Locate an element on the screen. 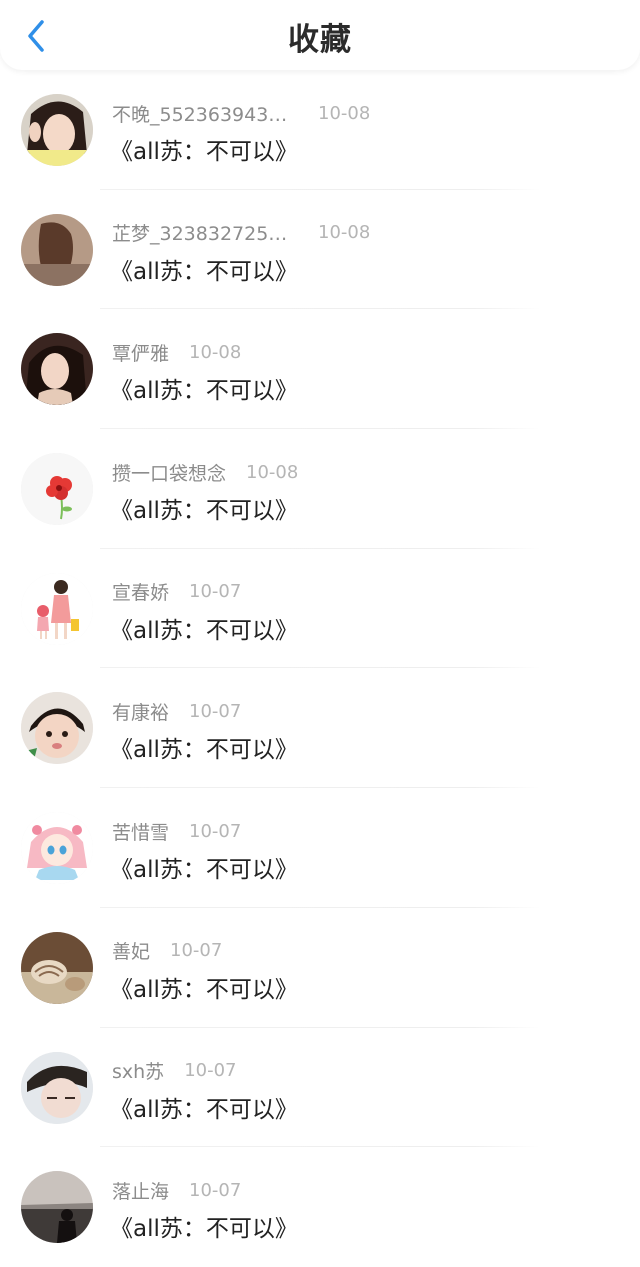 The width and height of the screenshot is (640, 1267). user-name: 苦惜雪 is located at coordinates (141, 832).